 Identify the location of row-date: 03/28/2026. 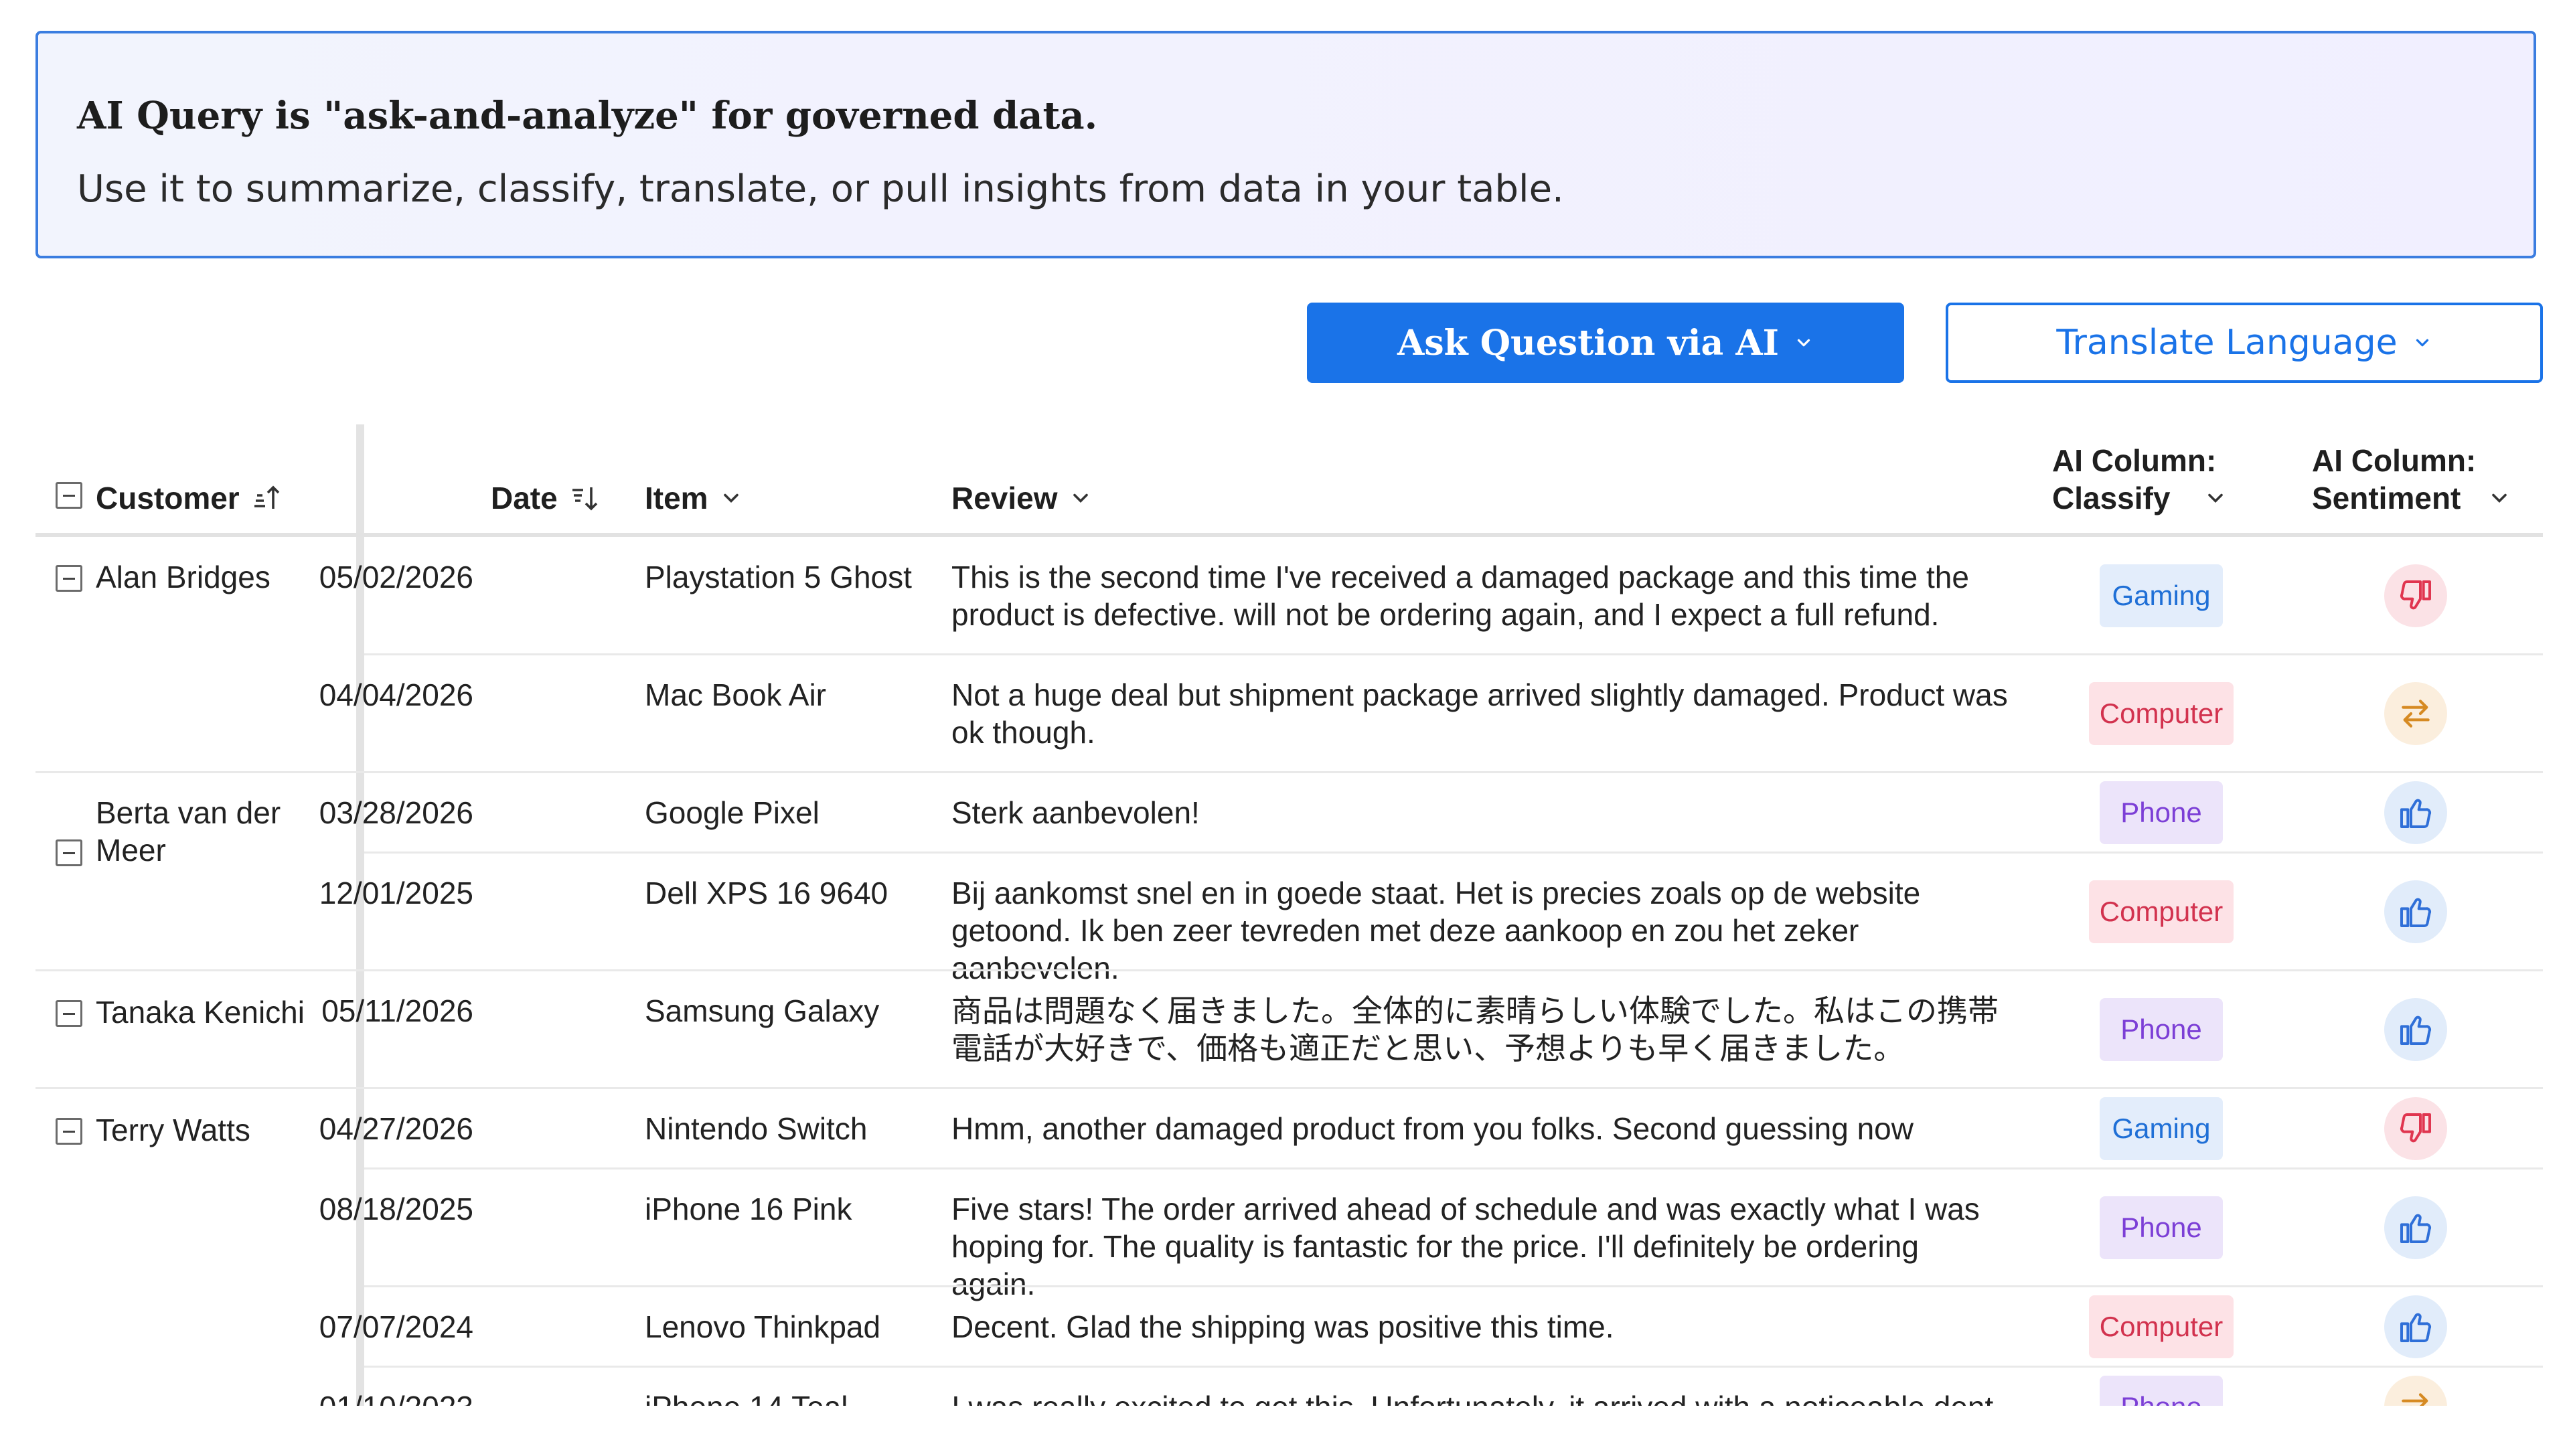
(396, 812).